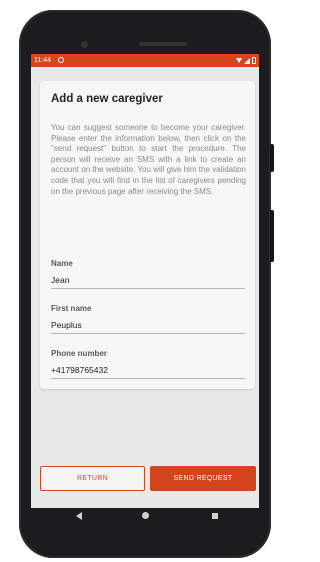 The width and height of the screenshot is (320, 562). Describe the element at coordinates (79, 516) in the screenshot. I see `back-icon` at that location.